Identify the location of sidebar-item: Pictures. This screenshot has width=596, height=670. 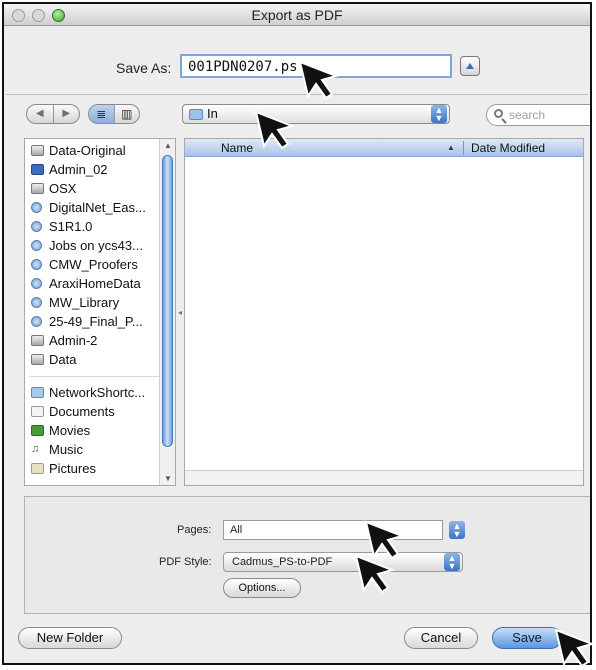
(92, 468).